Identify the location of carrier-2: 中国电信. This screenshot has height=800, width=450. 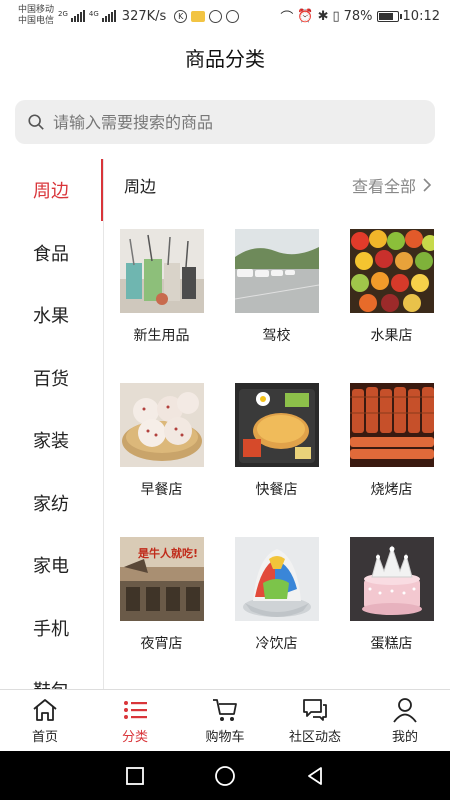
(36, 21).